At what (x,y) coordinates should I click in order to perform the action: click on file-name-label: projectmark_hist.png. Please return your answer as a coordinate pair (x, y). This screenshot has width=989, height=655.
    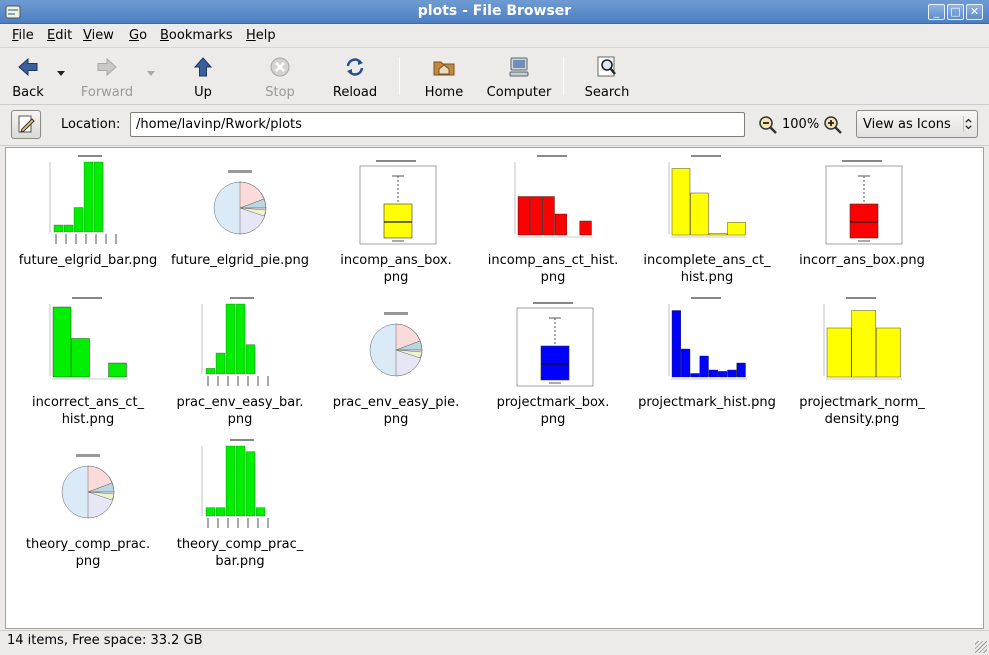
    Looking at the image, I should click on (707, 402).